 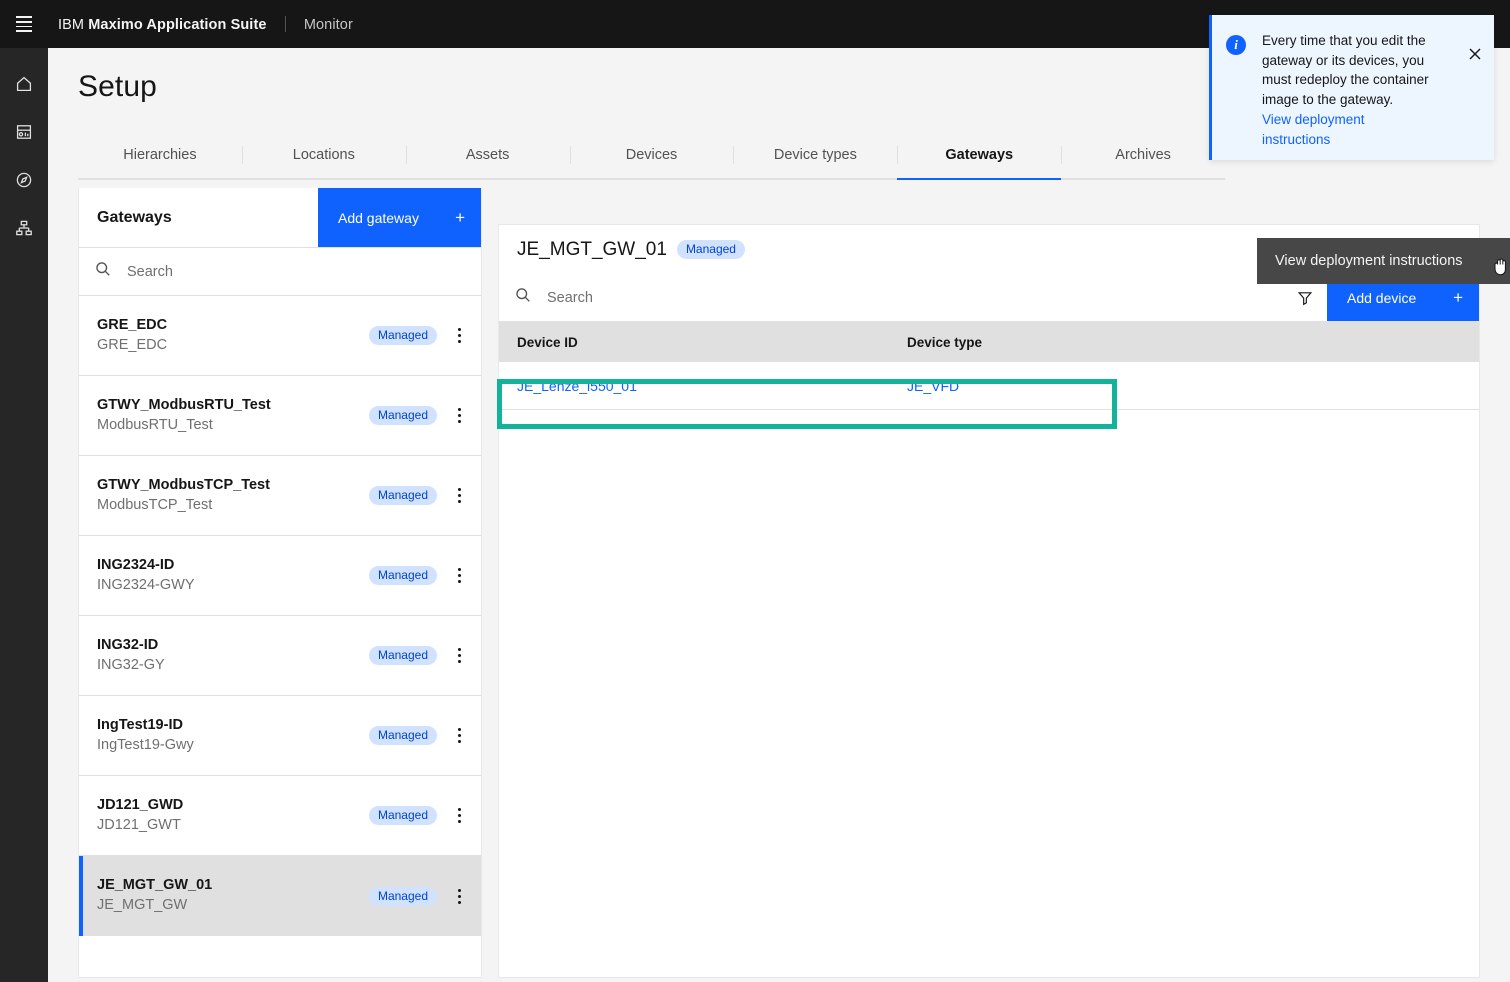 What do you see at coordinates (136, 564) in the screenshot?
I see `gateway-name: ING2324-ID` at bounding box center [136, 564].